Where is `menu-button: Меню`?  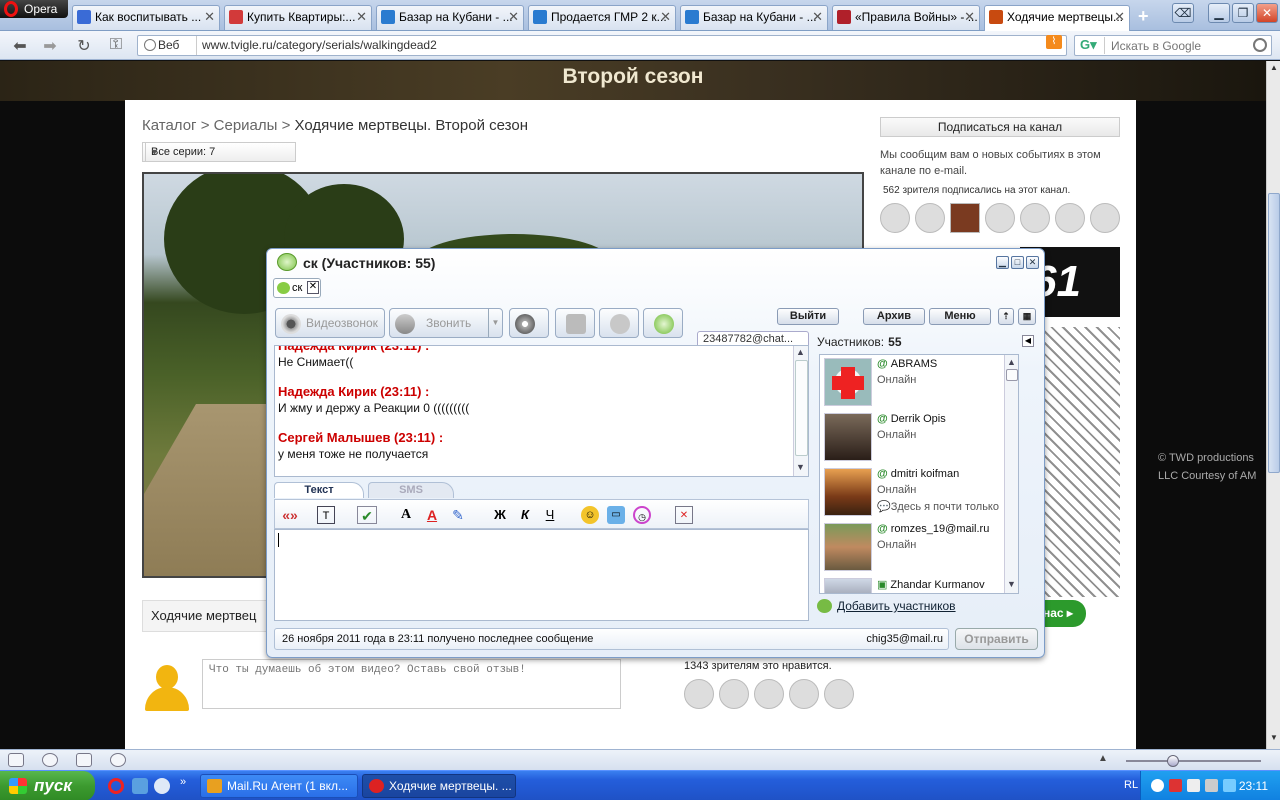 menu-button: Меню is located at coordinates (960, 316).